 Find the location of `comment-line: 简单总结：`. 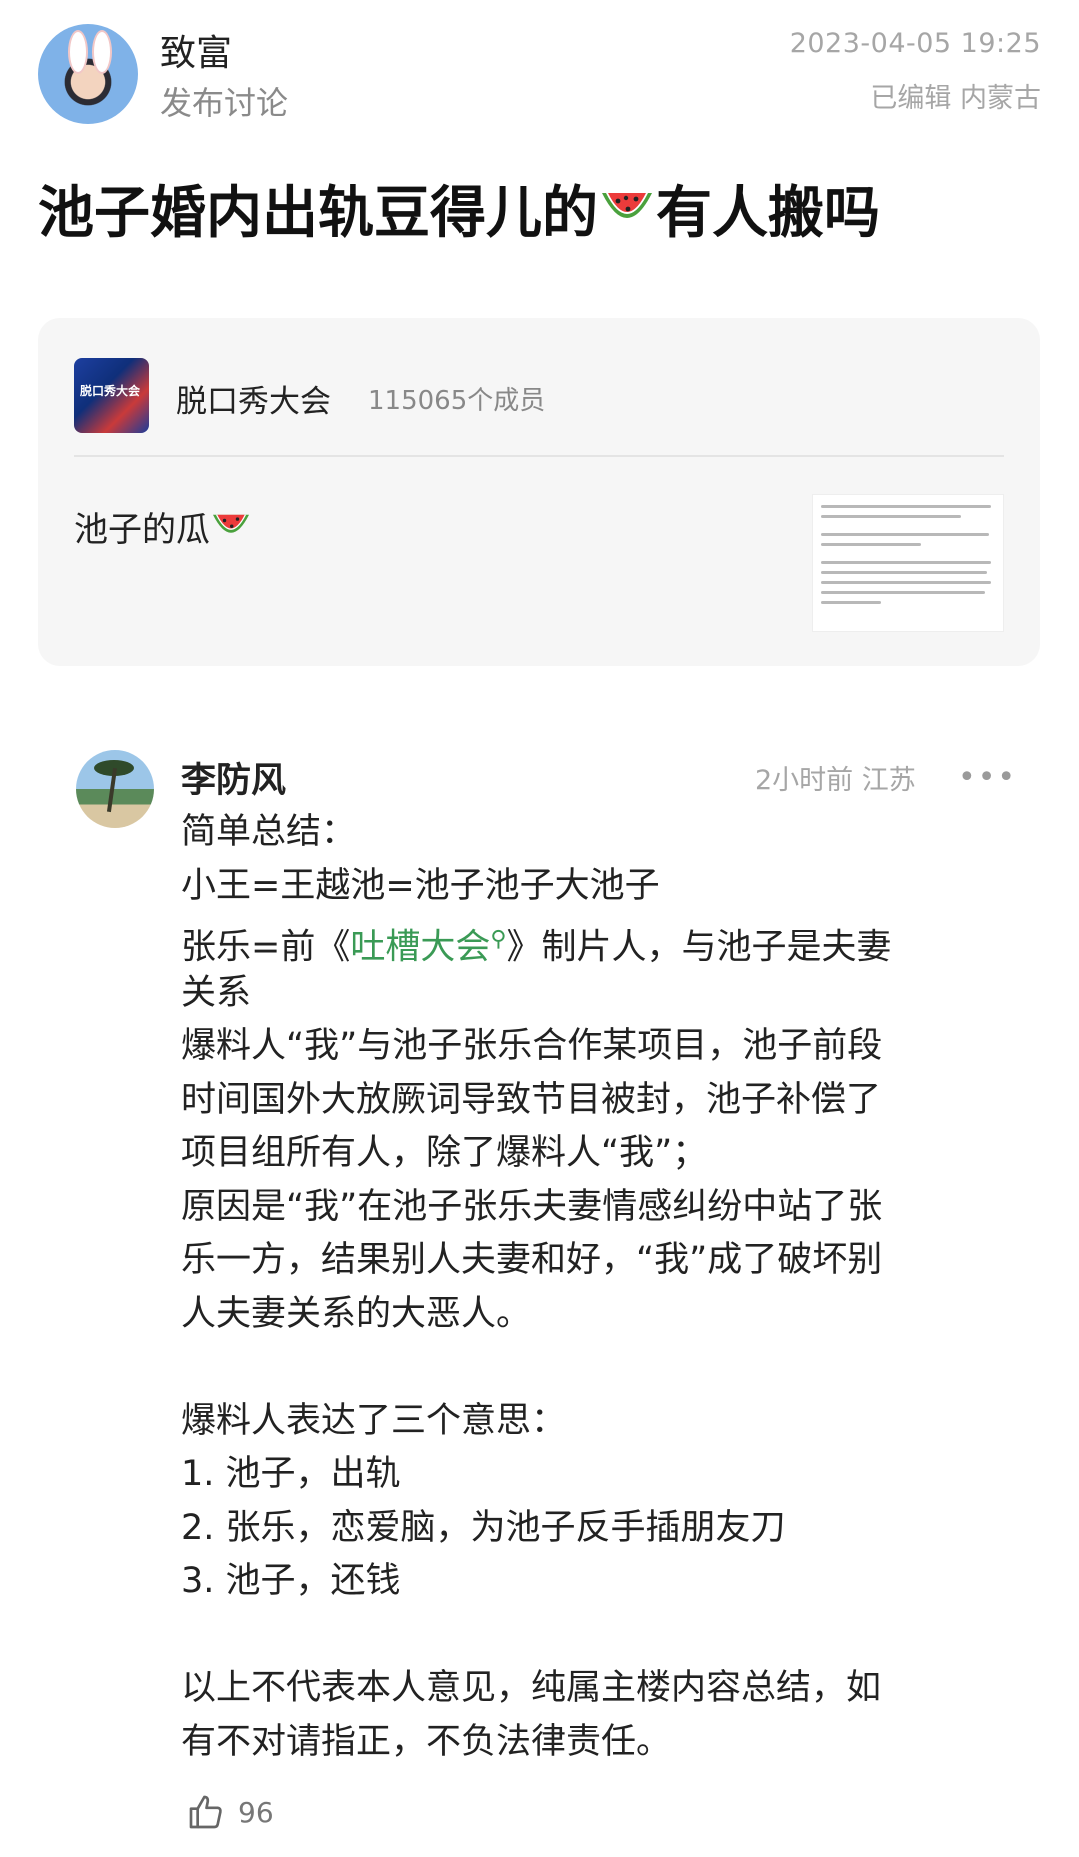

comment-line: 简单总结： is located at coordinates (269, 832).